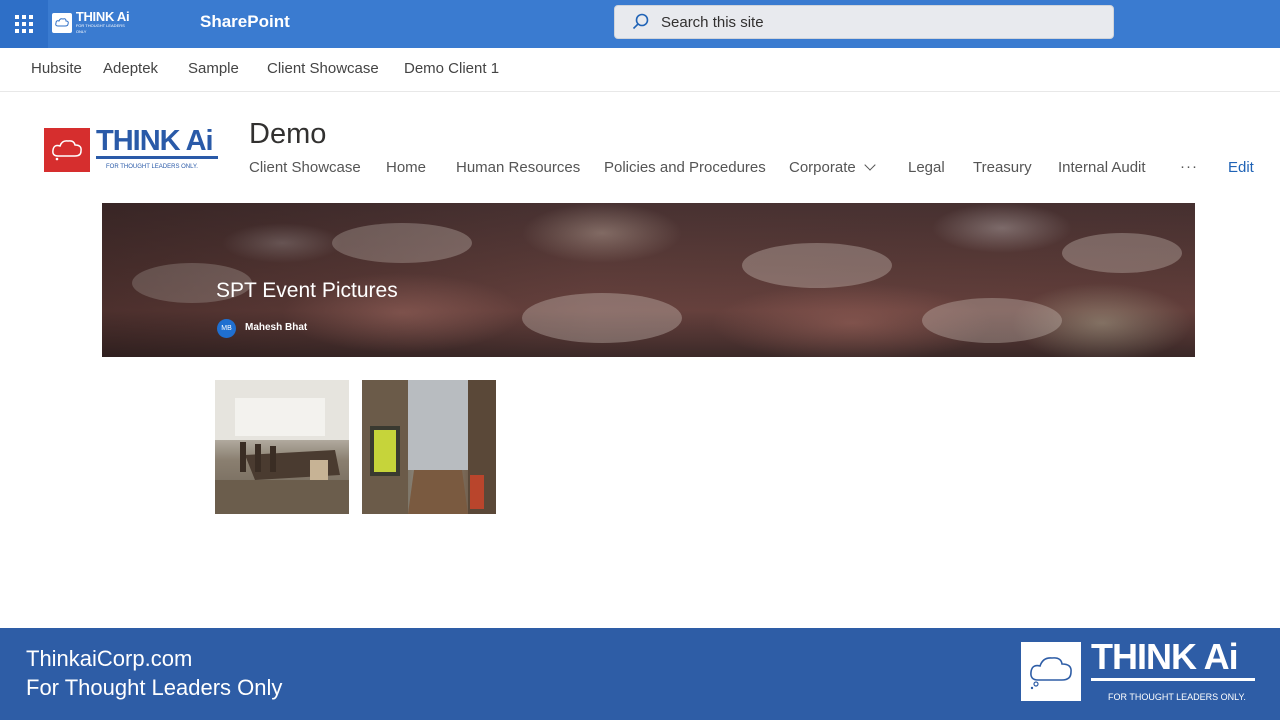  I want to click on hub-item-sample: Sample, so click(213, 68).